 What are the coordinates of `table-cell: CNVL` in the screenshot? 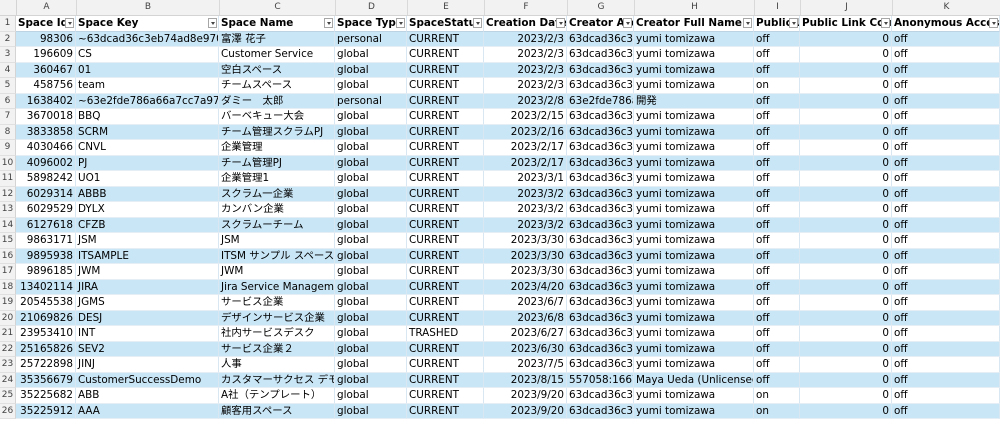 It's located at (147, 148).